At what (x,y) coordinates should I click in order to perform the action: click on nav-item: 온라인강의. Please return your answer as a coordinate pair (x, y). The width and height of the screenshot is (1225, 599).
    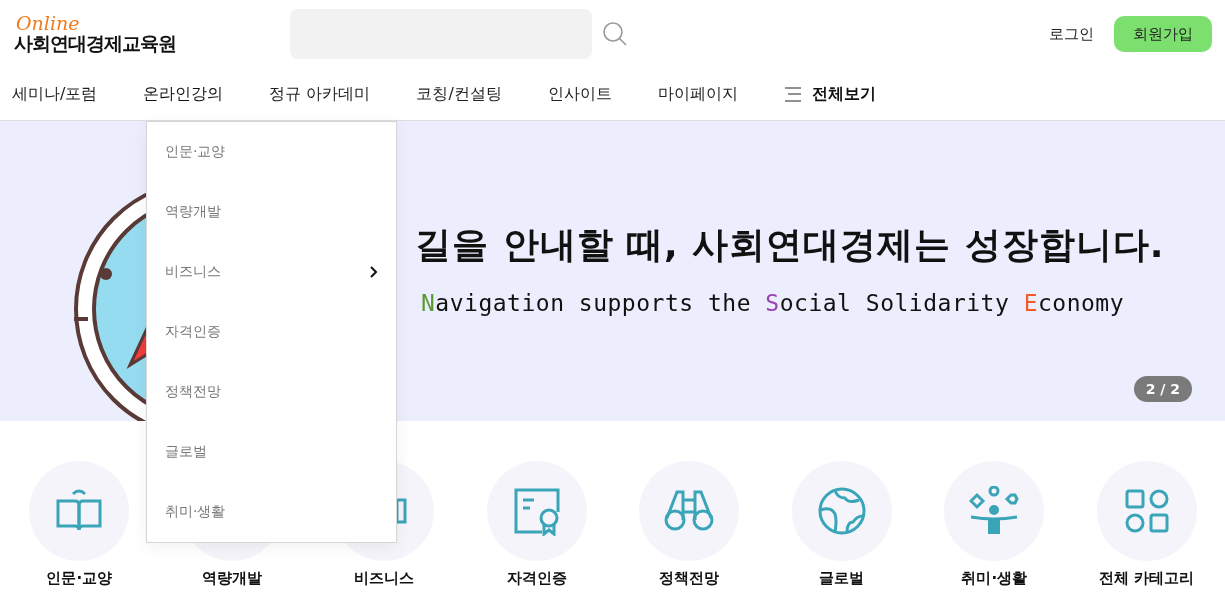
    Looking at the image, I should click on (183, 94).